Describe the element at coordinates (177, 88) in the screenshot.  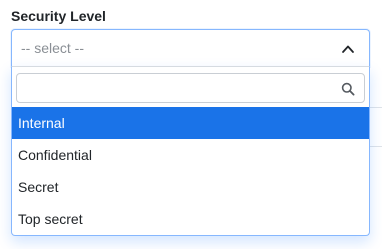
I see `search-input` at that location.